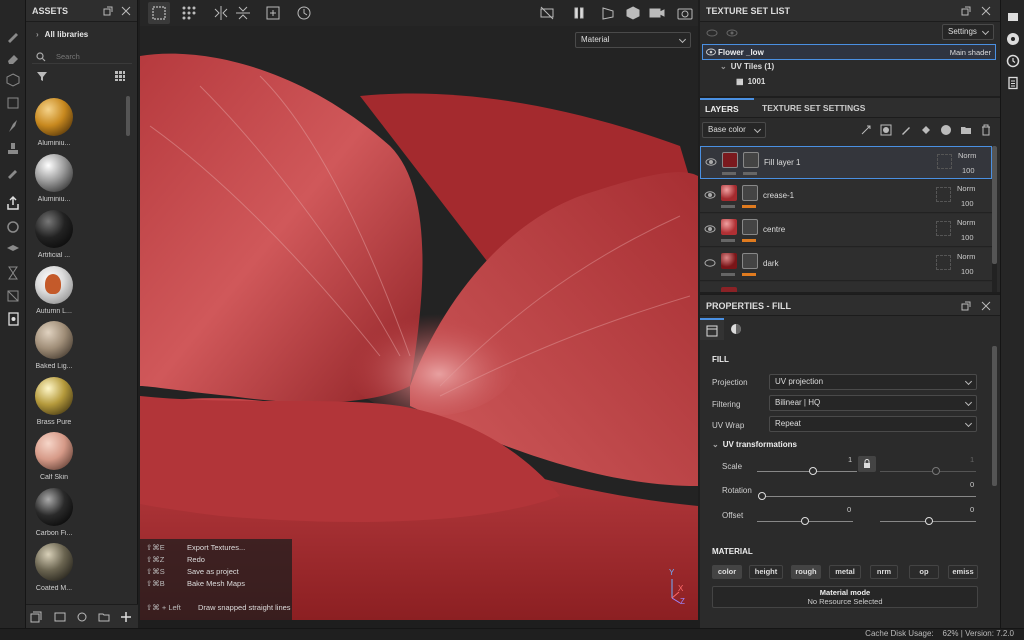  I want to click on visibility-icon, so click(732, 33).